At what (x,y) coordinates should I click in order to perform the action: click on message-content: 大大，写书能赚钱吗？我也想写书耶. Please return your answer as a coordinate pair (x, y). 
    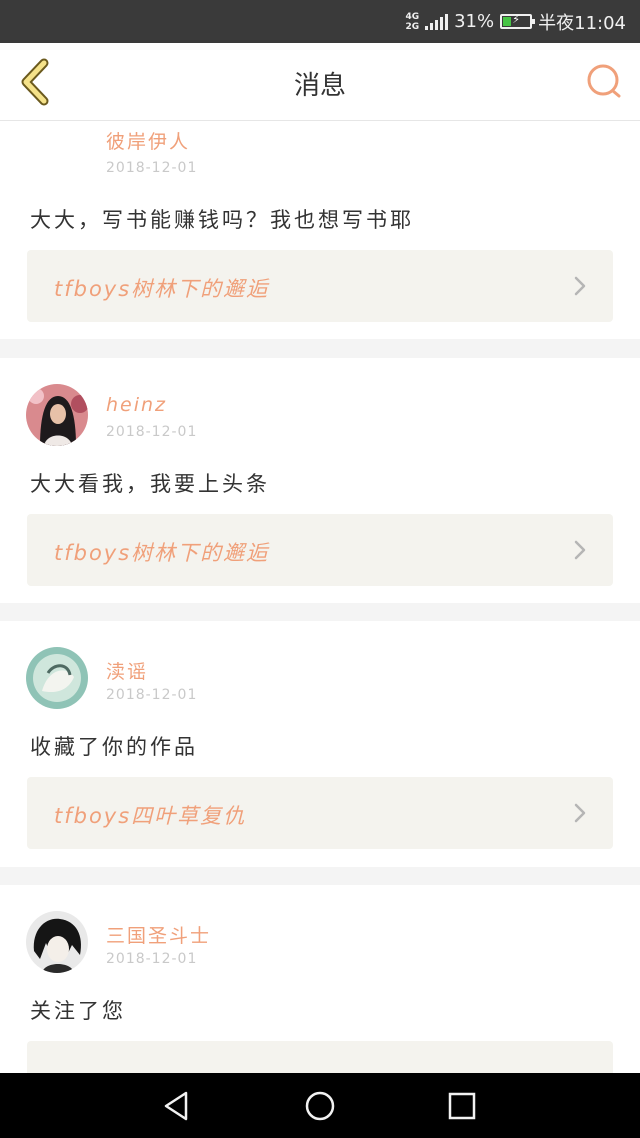
    Looking at the image, I should click on (222, 220).